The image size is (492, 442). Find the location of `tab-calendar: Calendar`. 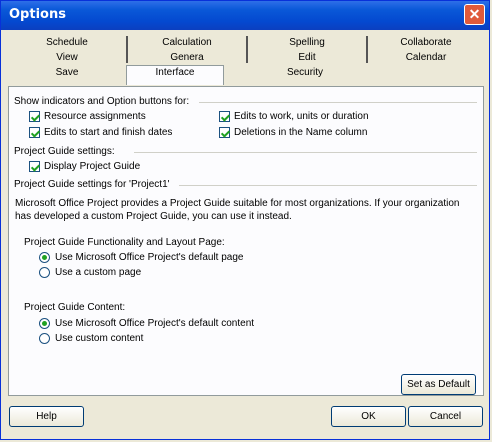

tab-calendar: Calendar is located at coordinates (426, 58).